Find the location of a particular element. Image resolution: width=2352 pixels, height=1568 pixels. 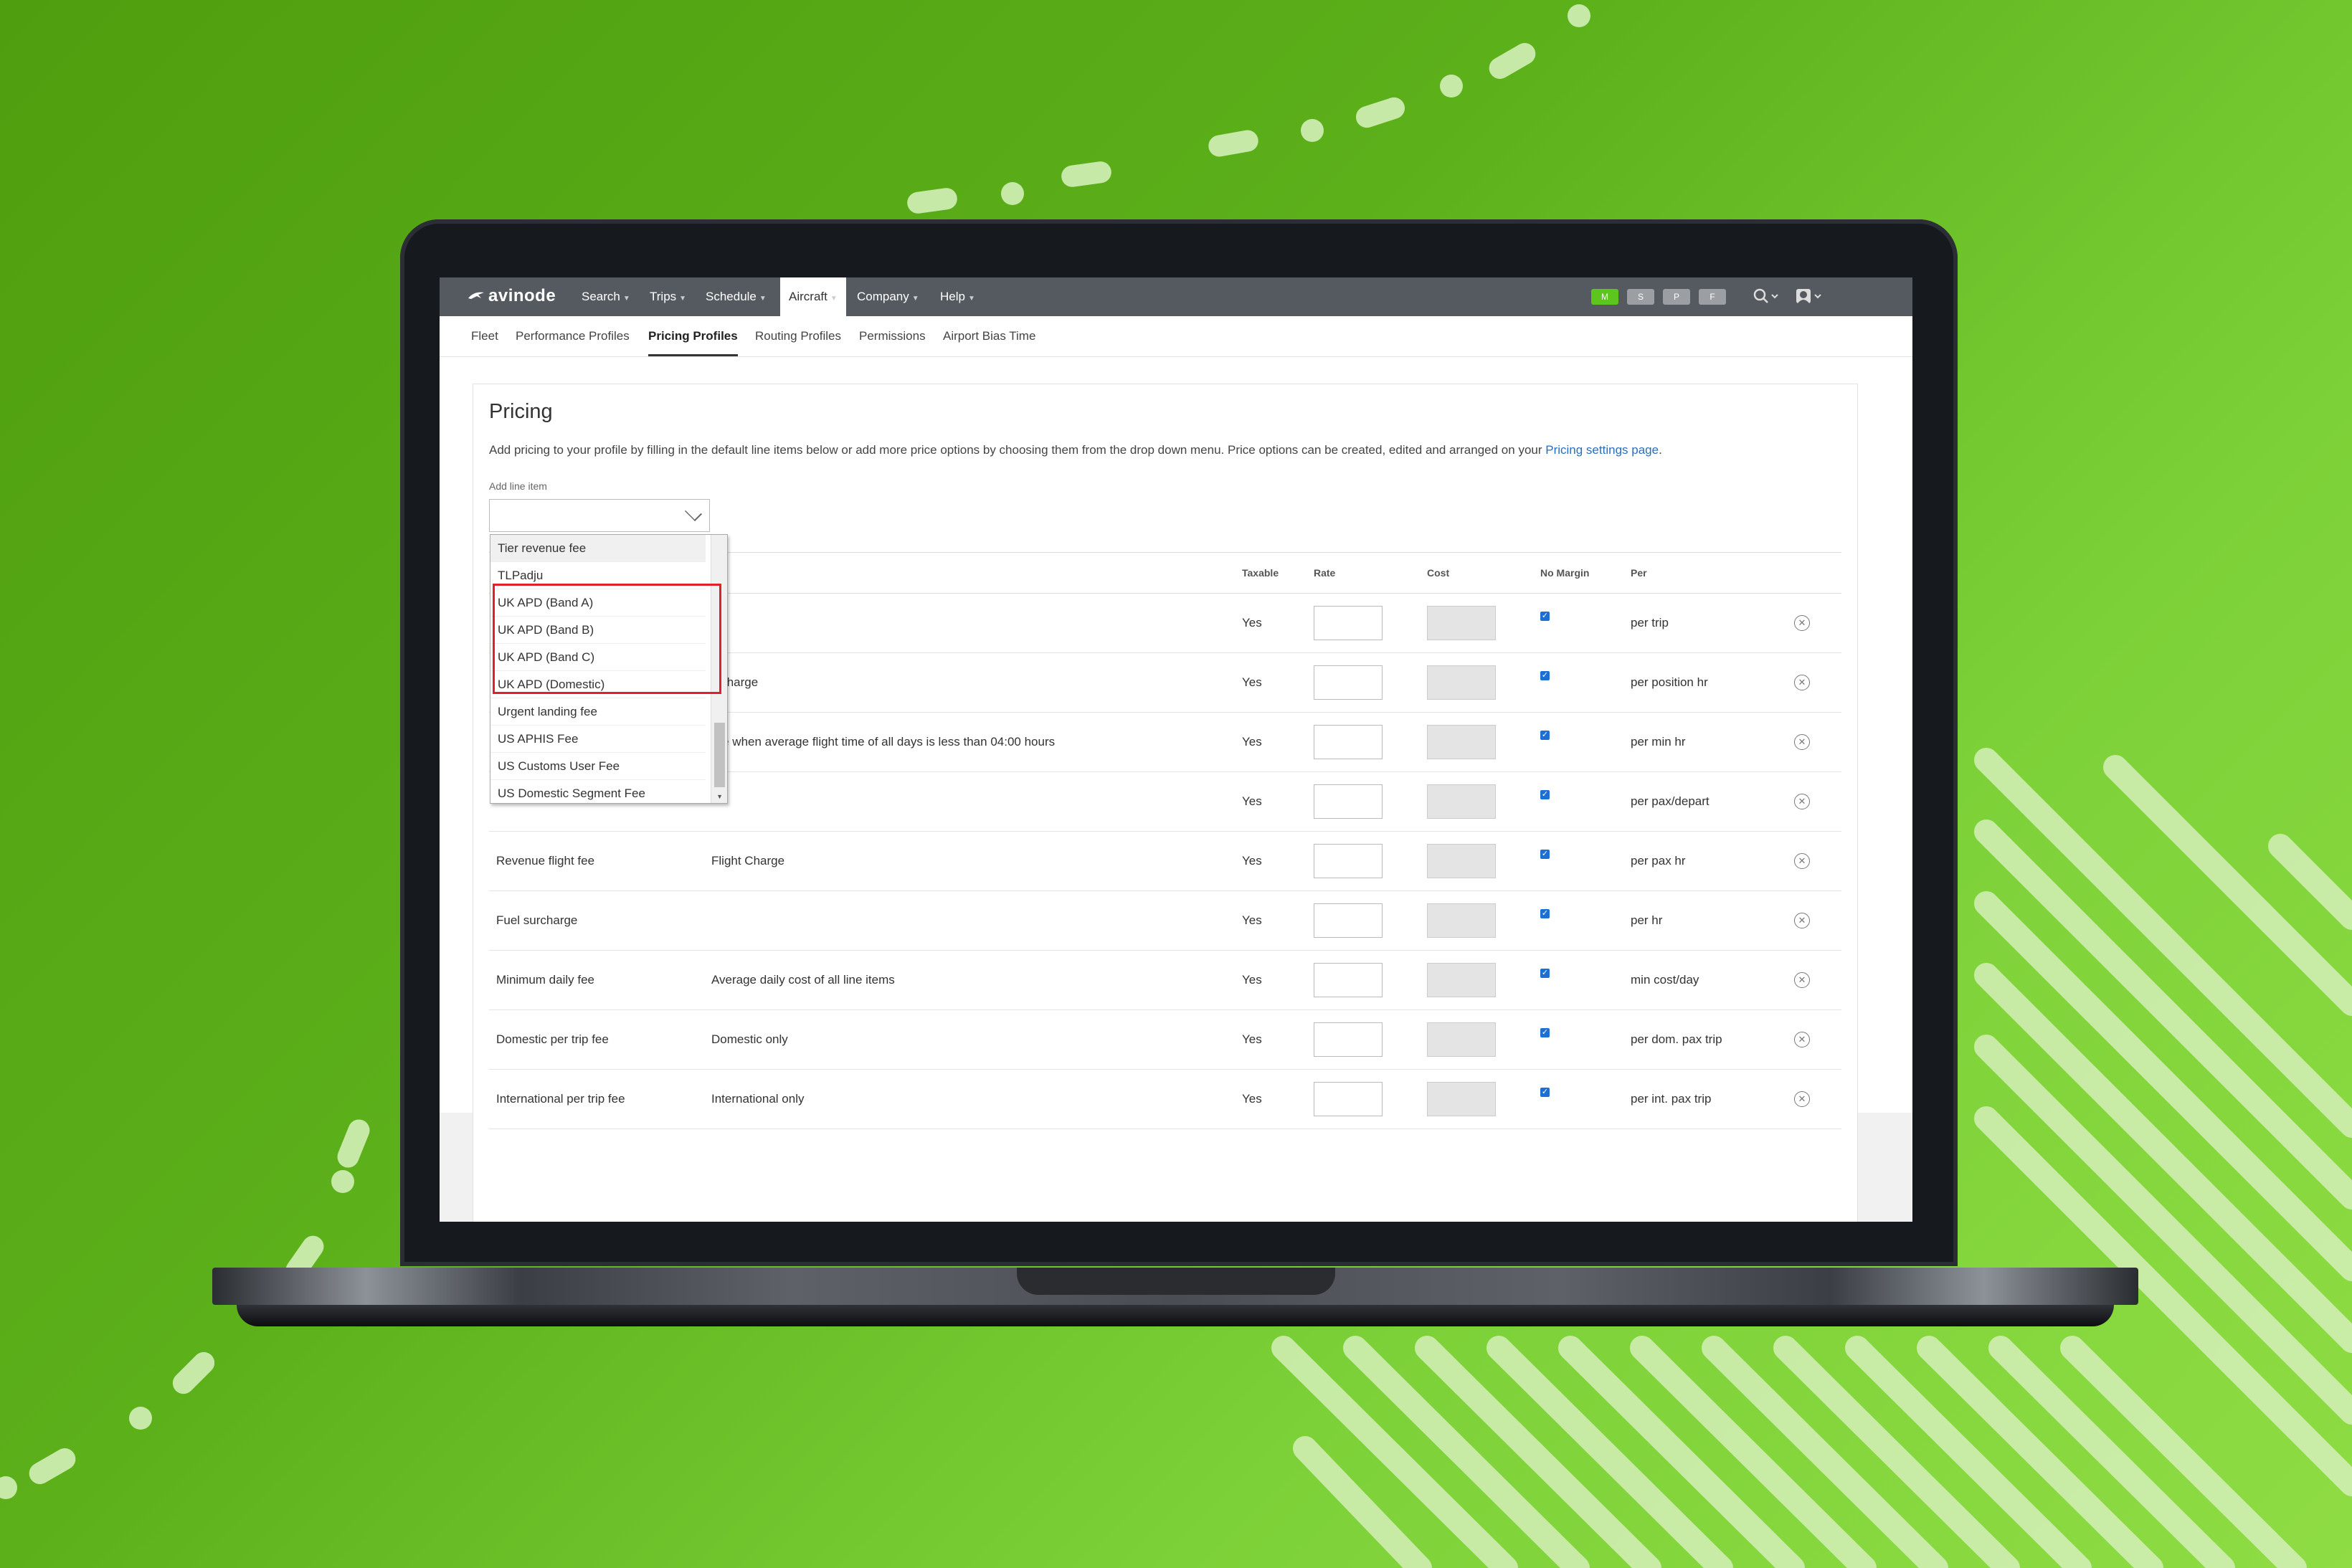

user-icon is located at coordinates (1809, 298).